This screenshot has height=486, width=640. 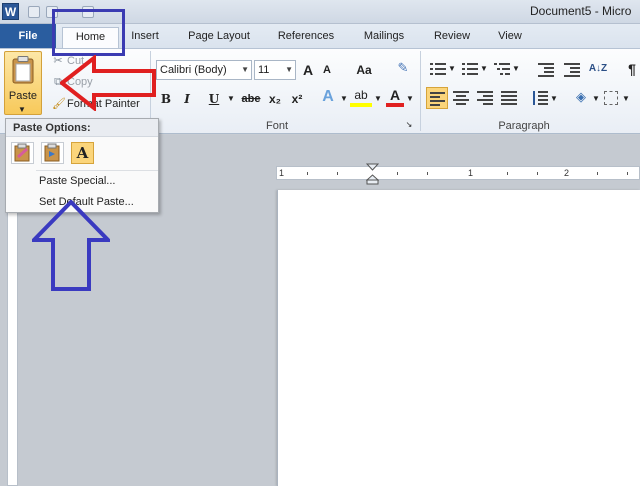 What do you see at coordinates (71, 245) in the screenshot?
I see `blue-arrow-annotation` at bounding box center [71, 245].